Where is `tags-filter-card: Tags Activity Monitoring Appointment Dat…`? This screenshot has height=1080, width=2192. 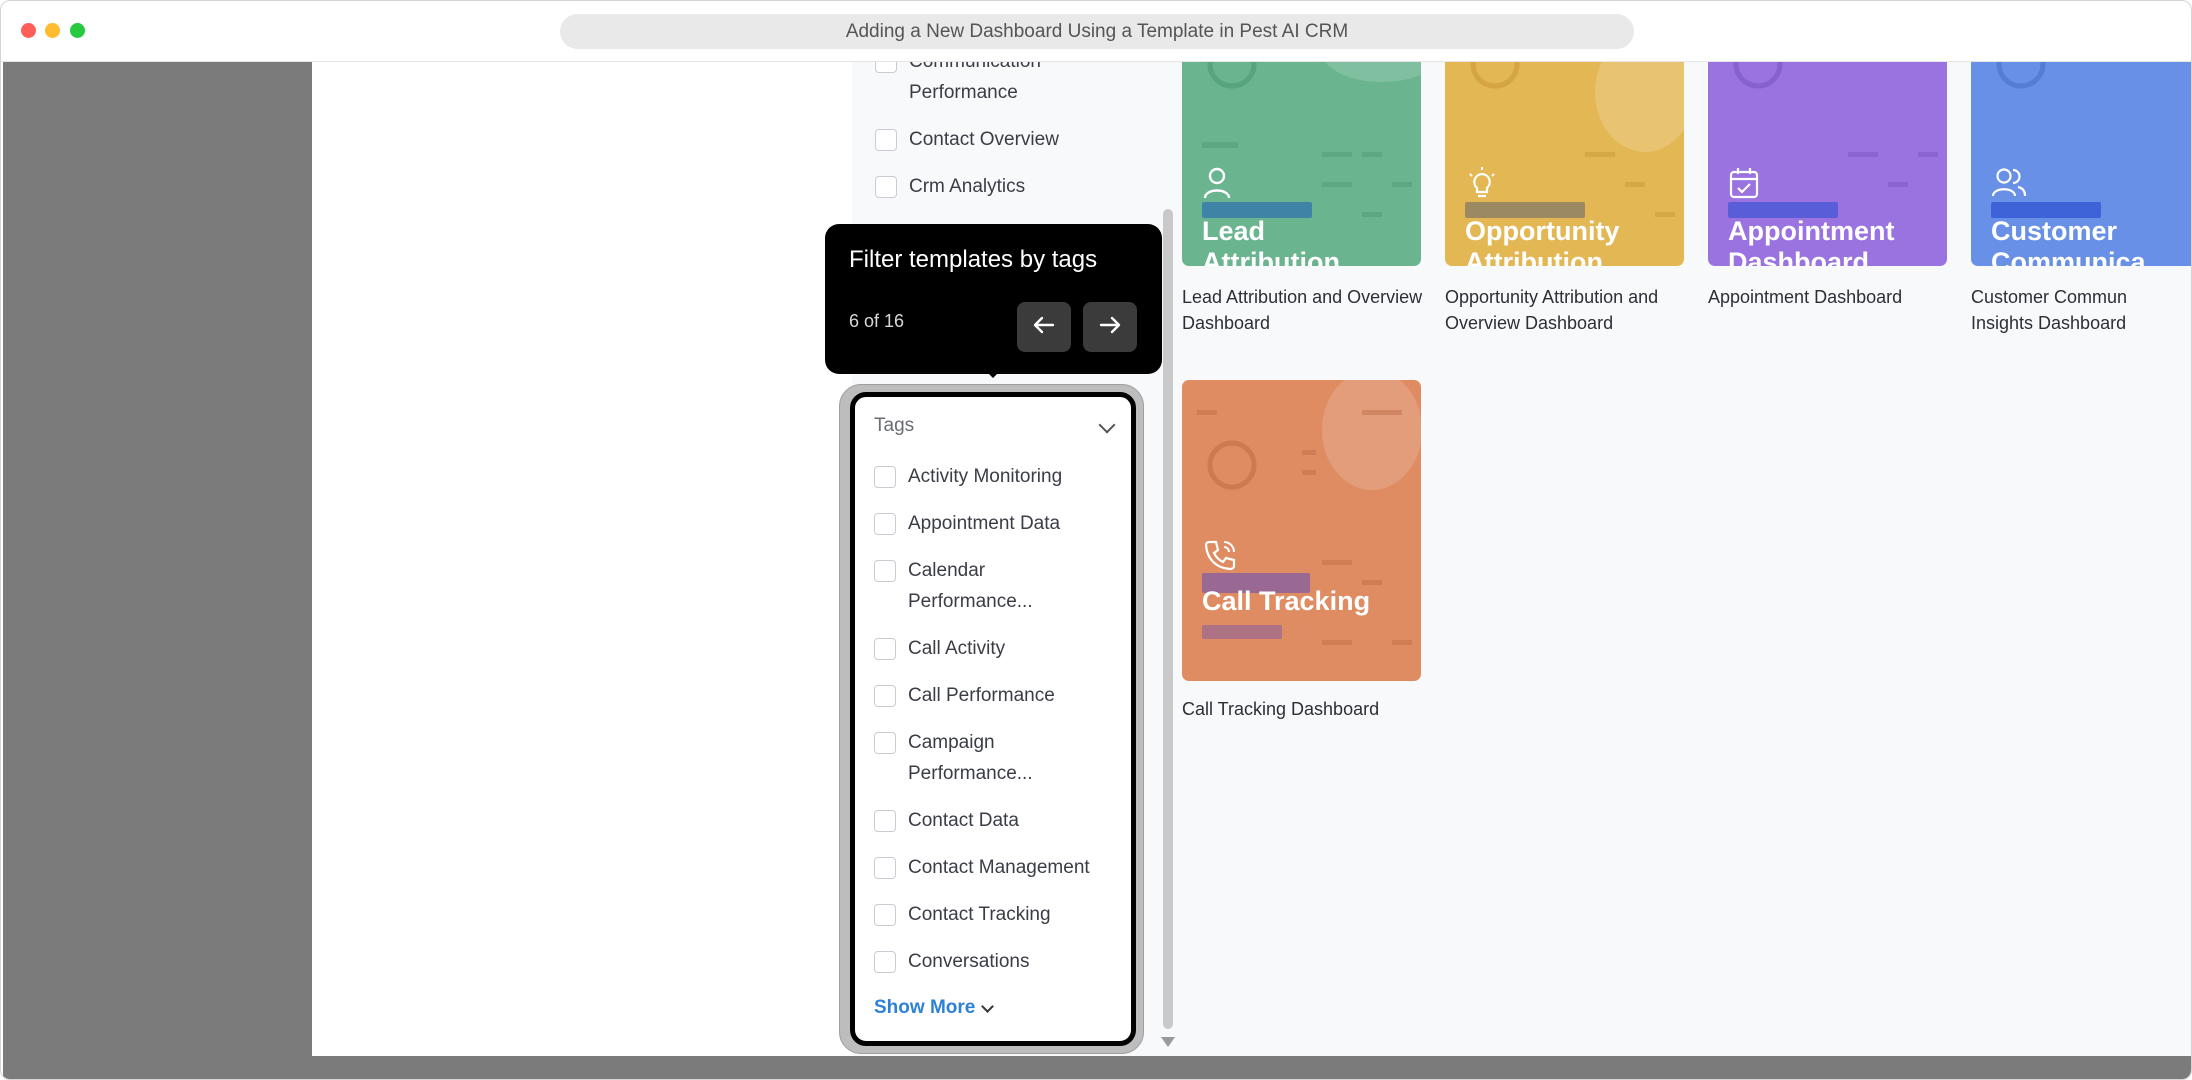 tags-filter-card: Tags Activity Monitoring Appointment Dat… is located at coordinates (993, 719).